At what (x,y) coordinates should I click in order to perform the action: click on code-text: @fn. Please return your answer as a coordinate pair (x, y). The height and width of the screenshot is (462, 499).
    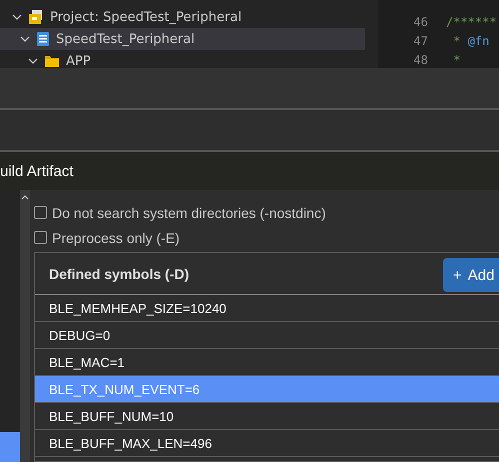
    Looking at the image, I should click on (479, 41).